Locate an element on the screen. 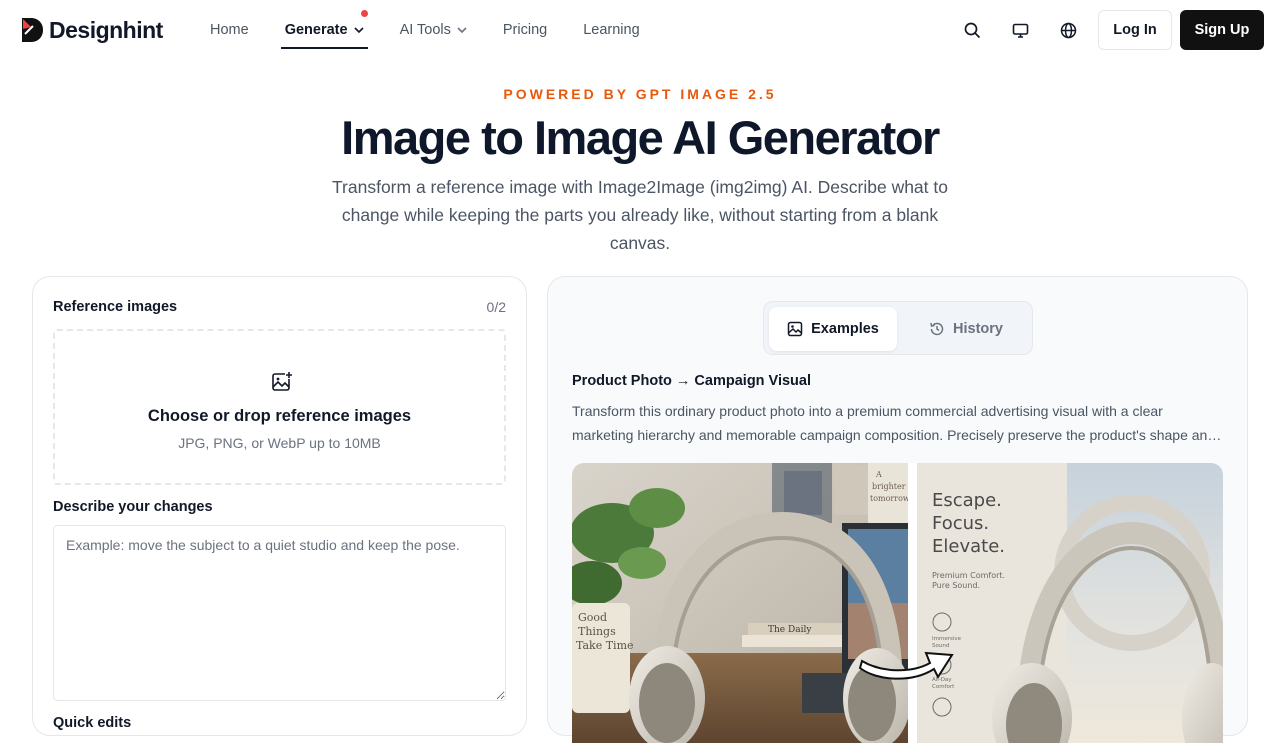 Image resolution: width=1280 pixels, height=743 pixels. note-text-3: tomorrow is located at coordinates (890, 498).